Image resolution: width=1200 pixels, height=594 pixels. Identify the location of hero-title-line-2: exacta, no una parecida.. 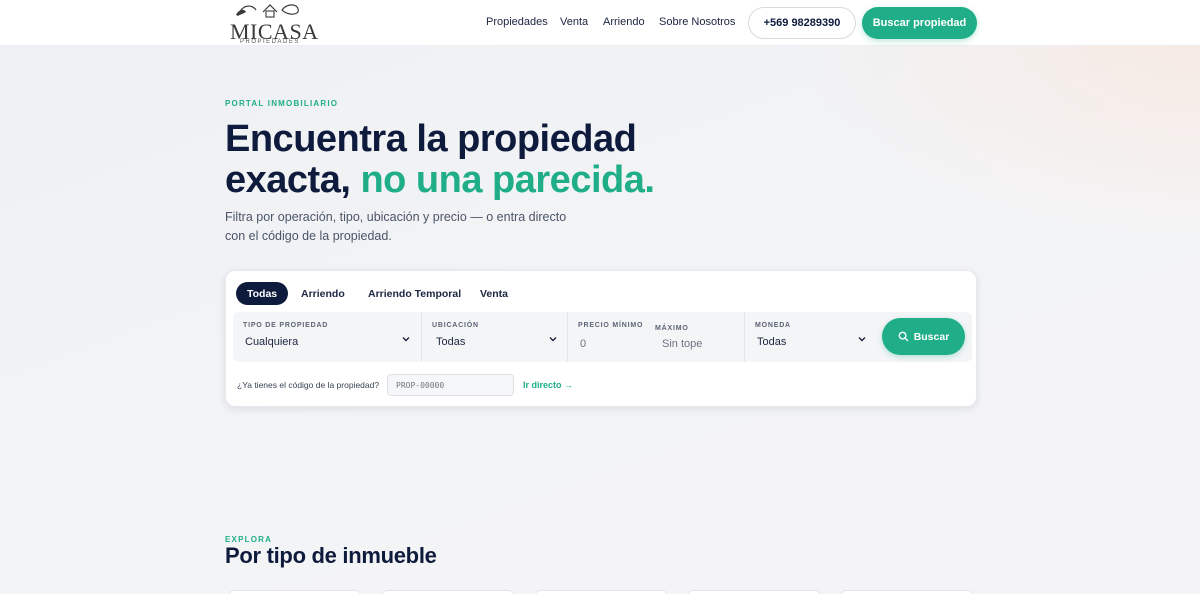
(440, 180).